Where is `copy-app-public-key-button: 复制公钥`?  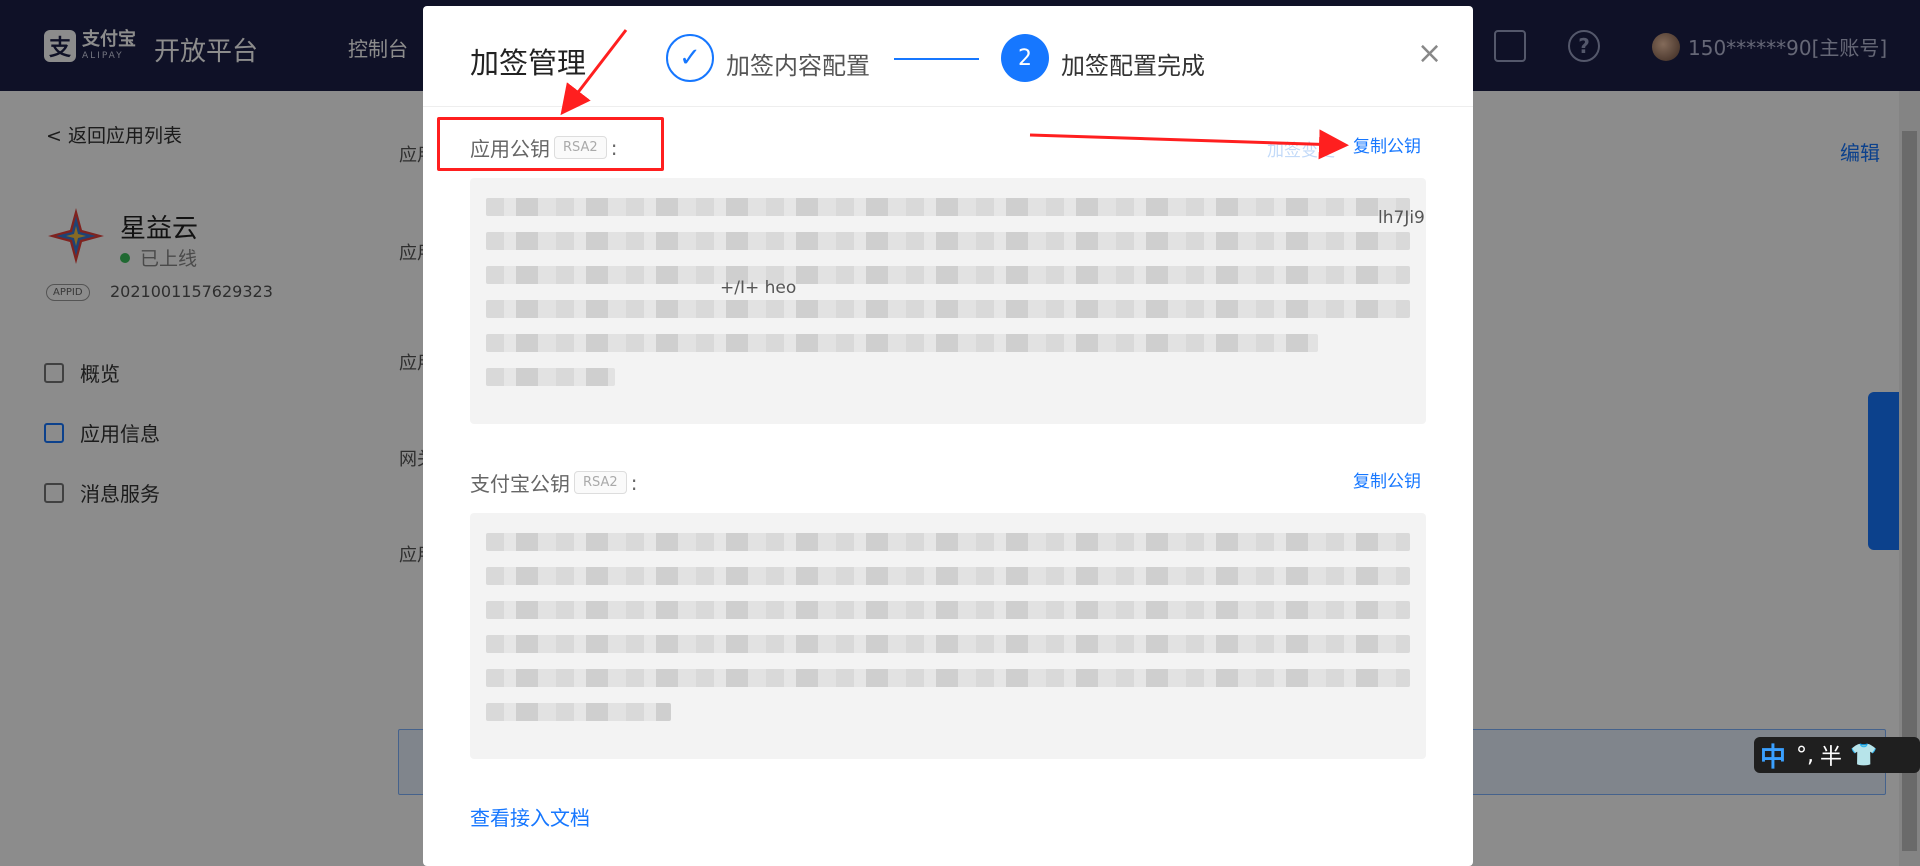 copy-app-public-key-button: 复制公钥 is located at coordinates (1387, 144).